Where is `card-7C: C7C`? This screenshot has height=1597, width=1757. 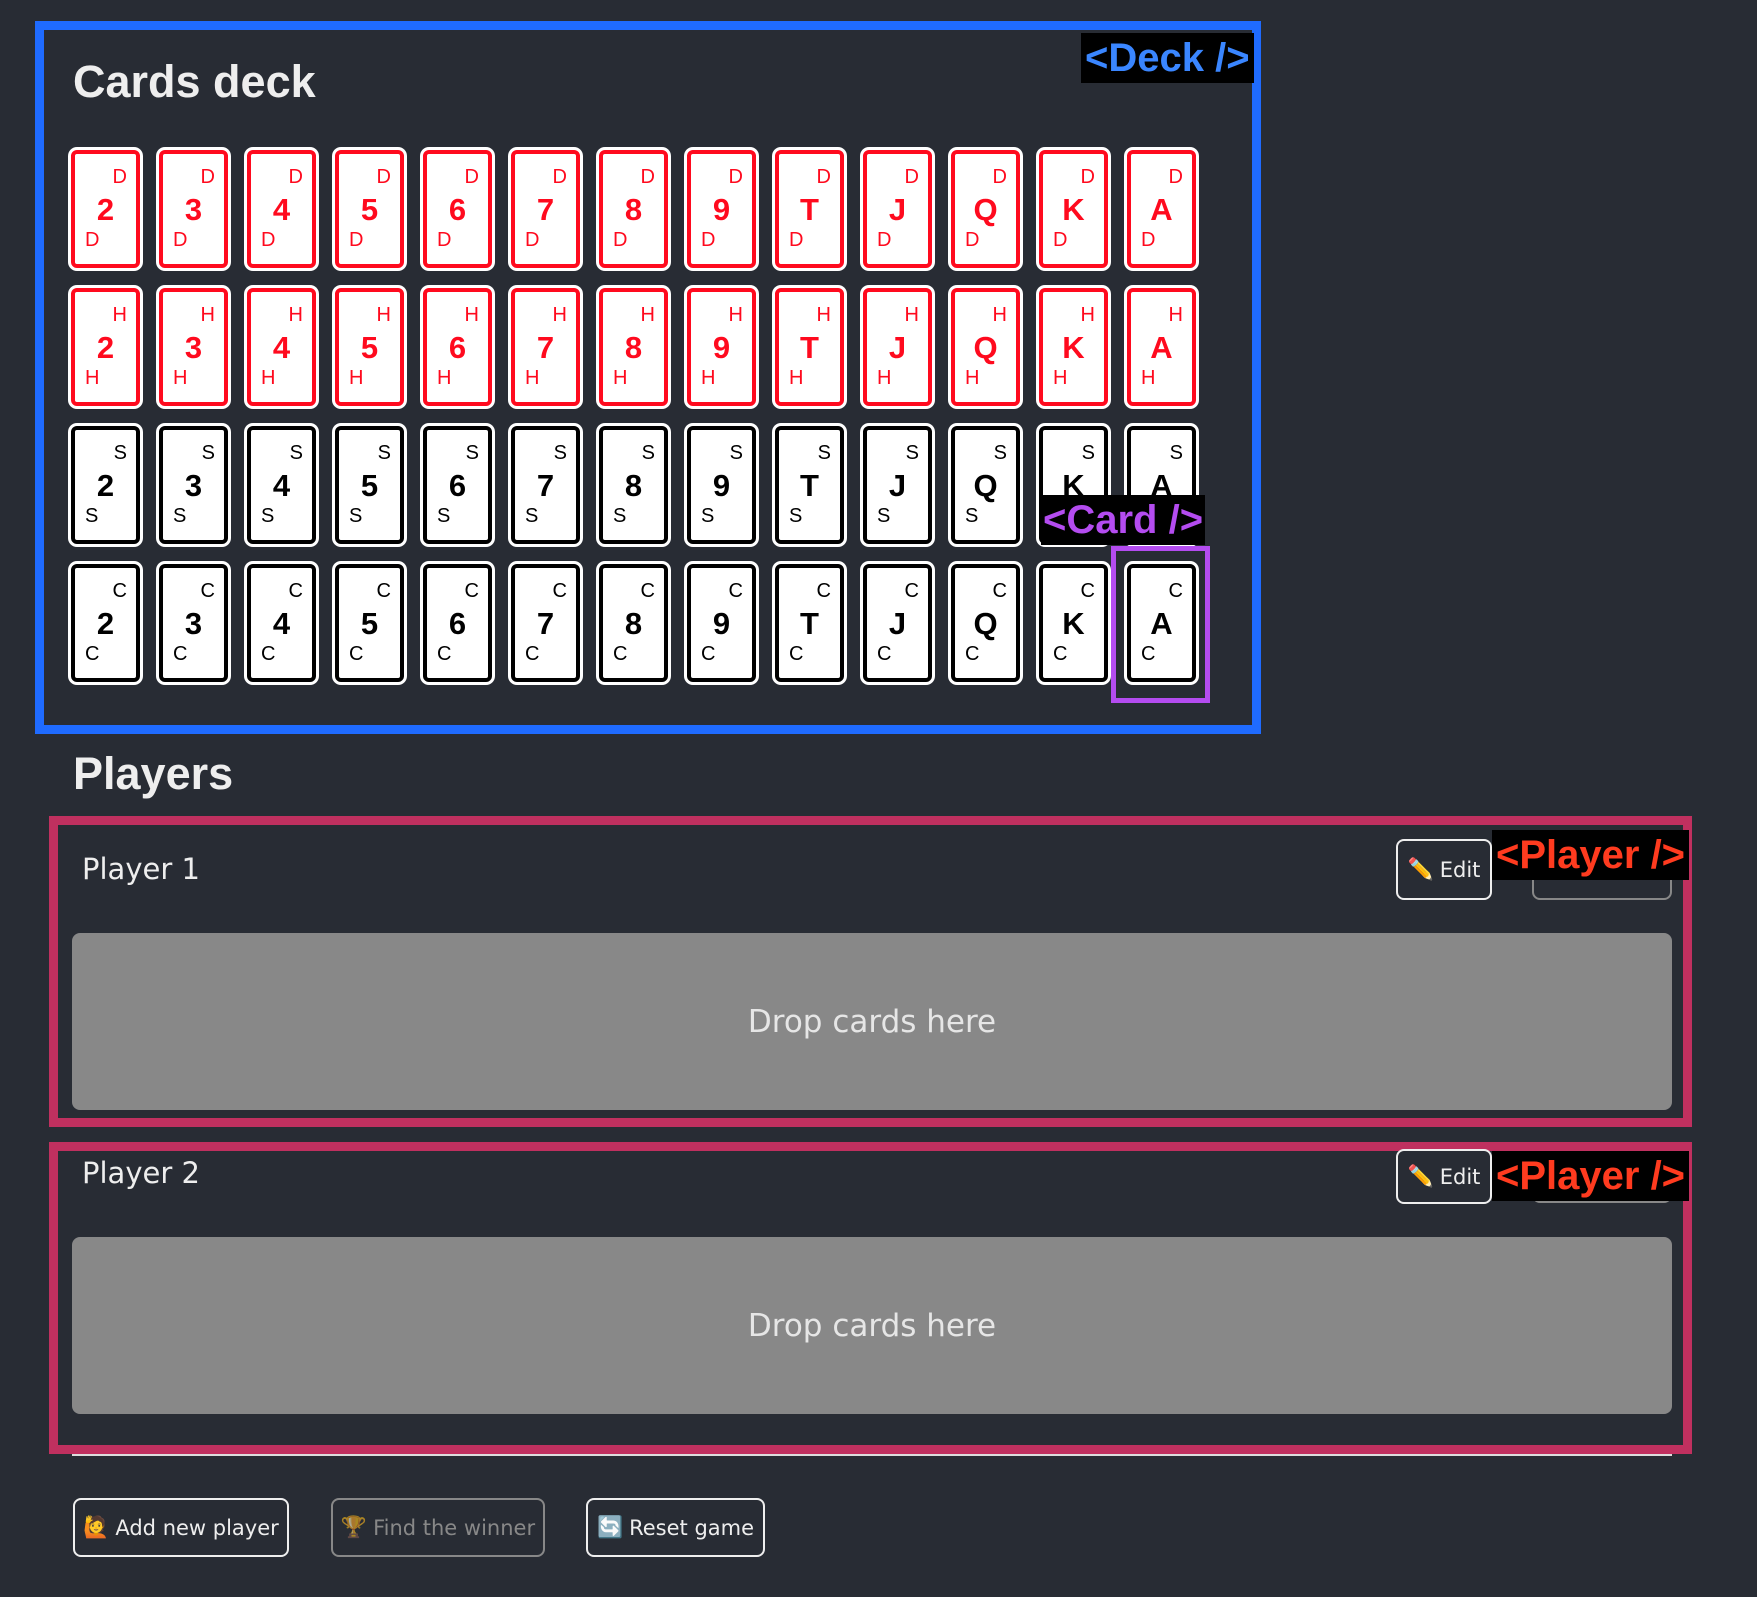
card-7C: C7C is located at coordinates (545, 623).